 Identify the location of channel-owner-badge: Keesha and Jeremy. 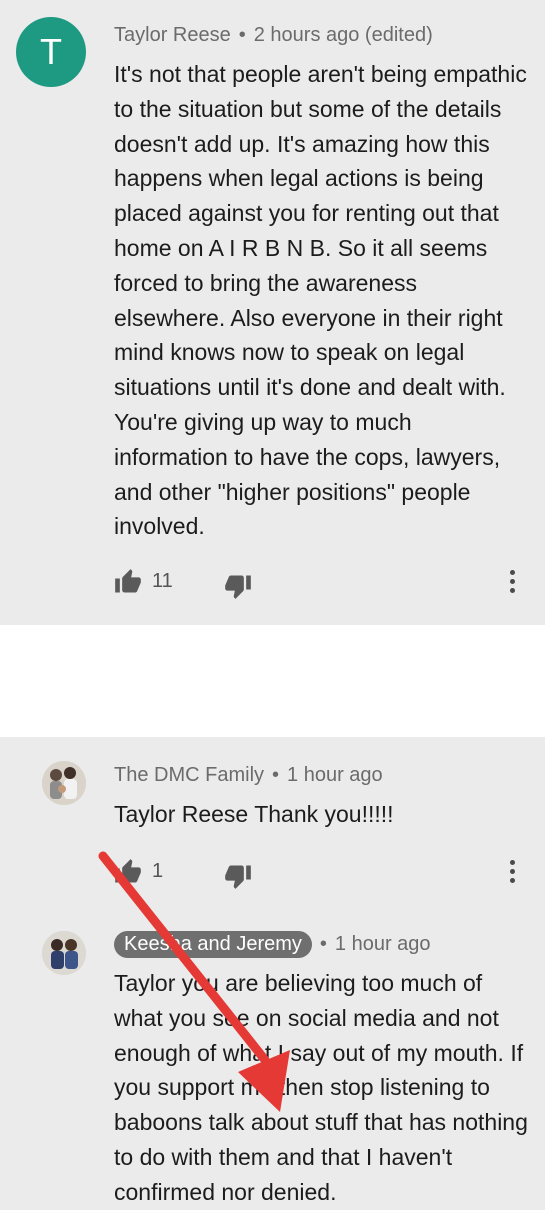
(213, 944).